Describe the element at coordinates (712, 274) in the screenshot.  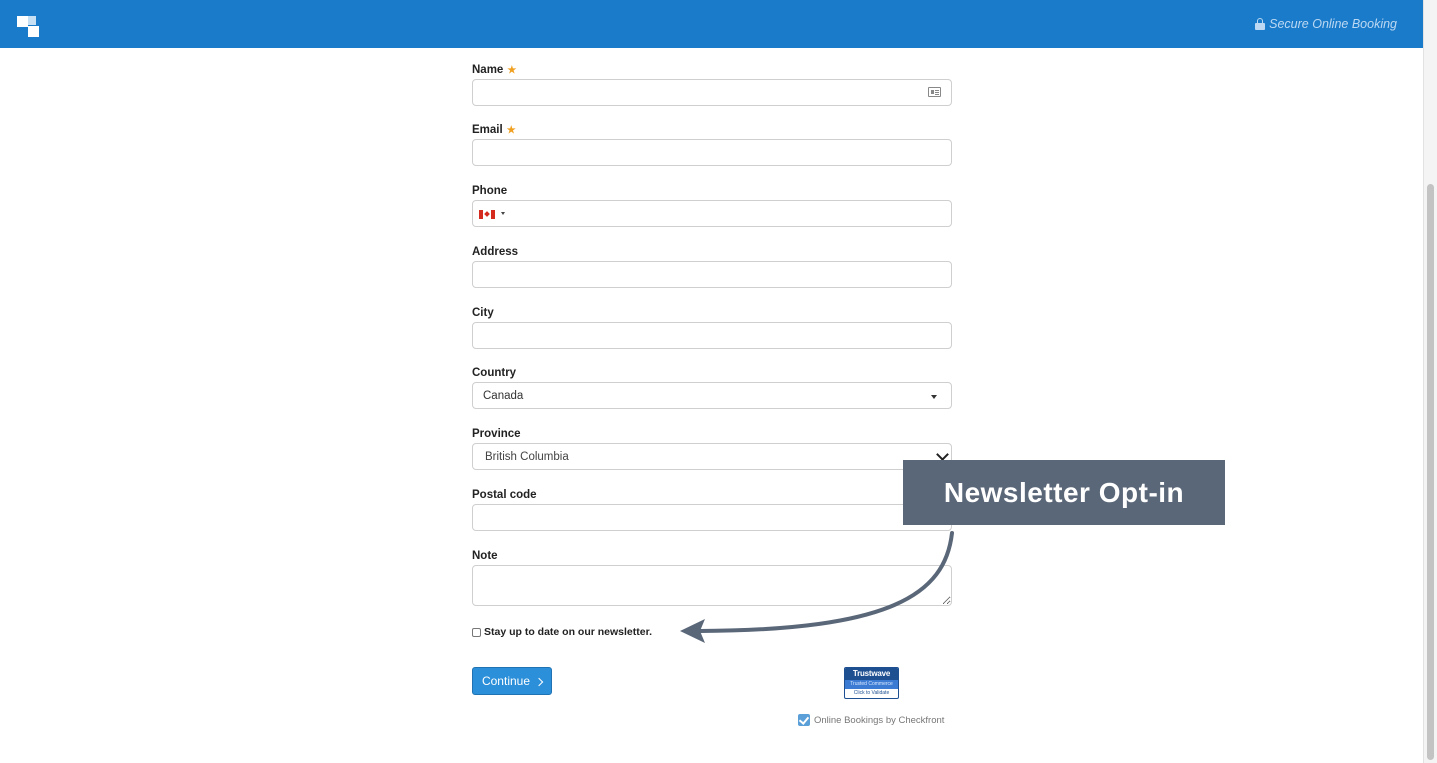
I see `address-input` at that location.